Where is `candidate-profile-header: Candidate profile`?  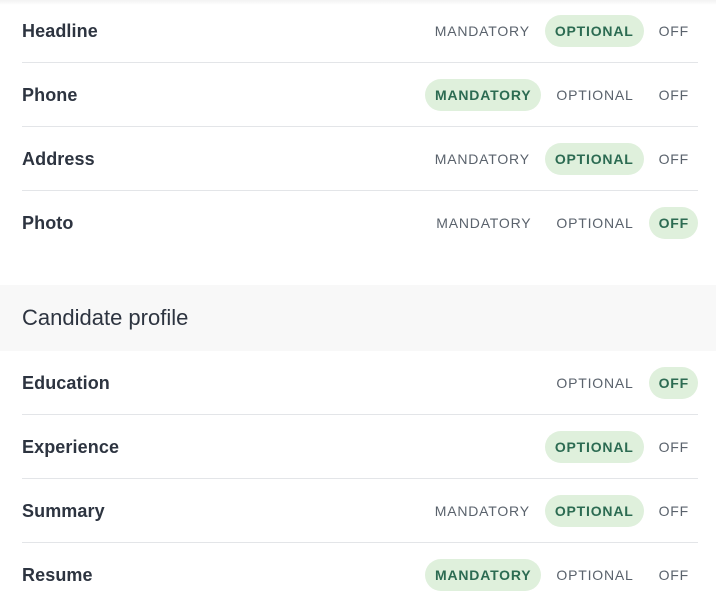 candidate-profile-header: Candidate profile is located at coordinates (358, 318).